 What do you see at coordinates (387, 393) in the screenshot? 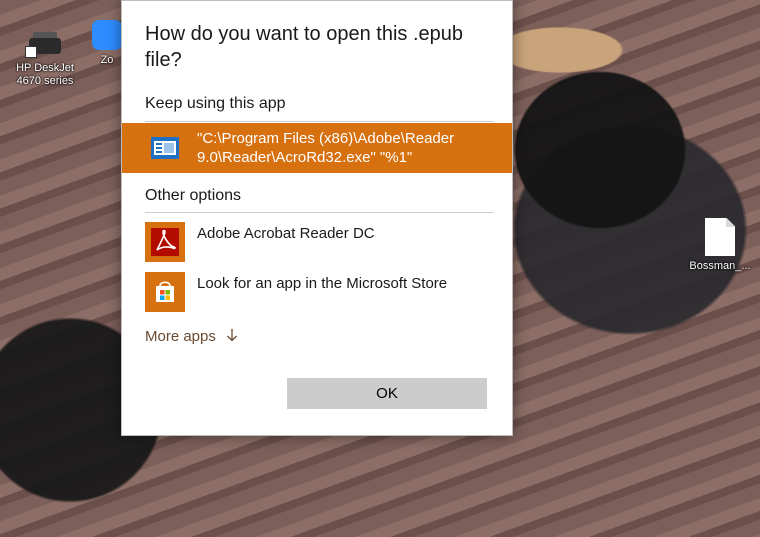
I see `ok-button: OK` at bounding box center [387, 393].